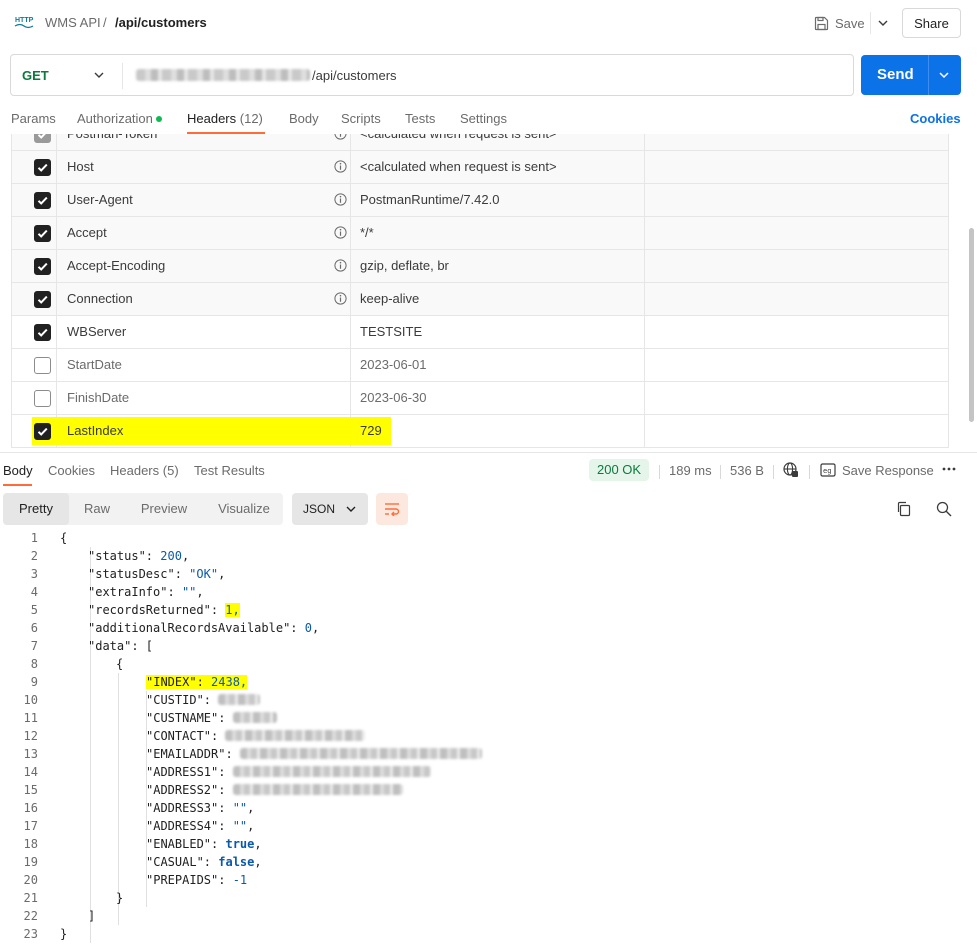  What do you see at coordinates (30, 754) in the screenshot?
I see `line-number: 13` at bounding box center [30, 754].